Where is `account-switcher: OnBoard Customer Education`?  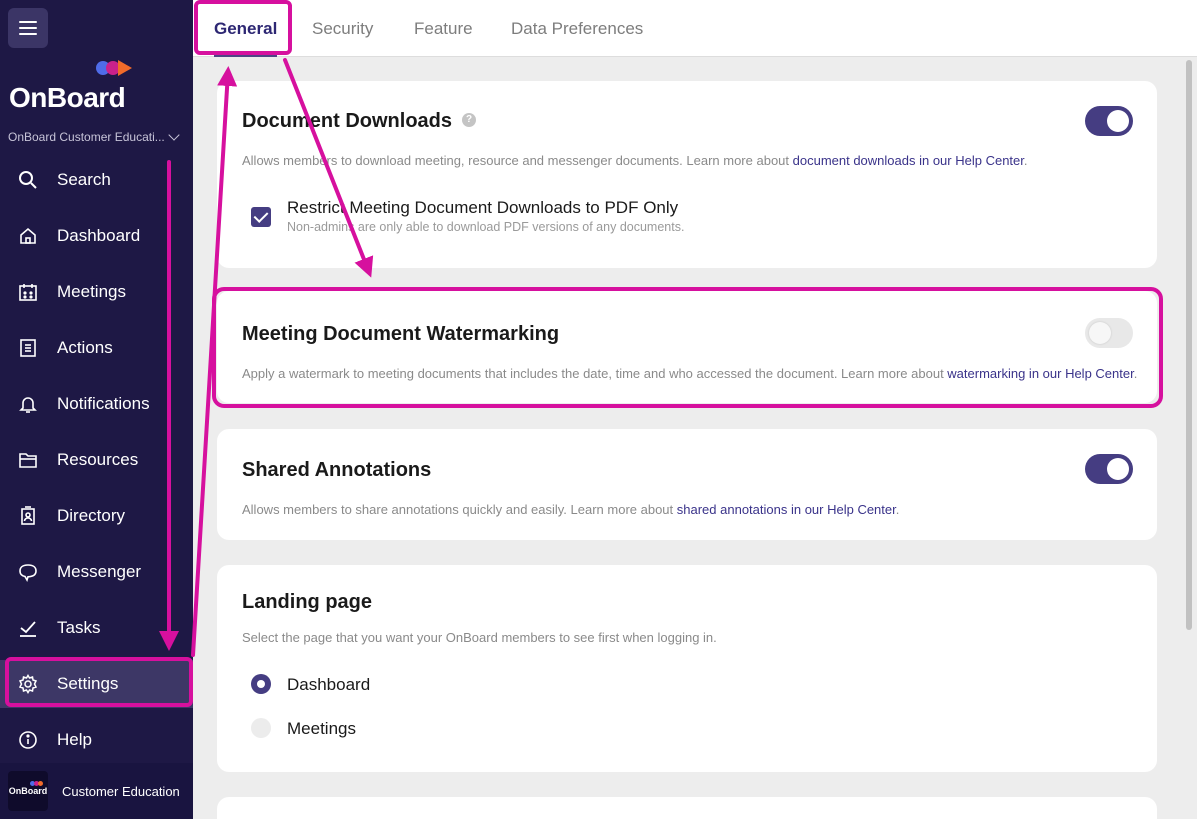 account-switcher: OnBoard Customer Education is located at coordinates (96, 791).